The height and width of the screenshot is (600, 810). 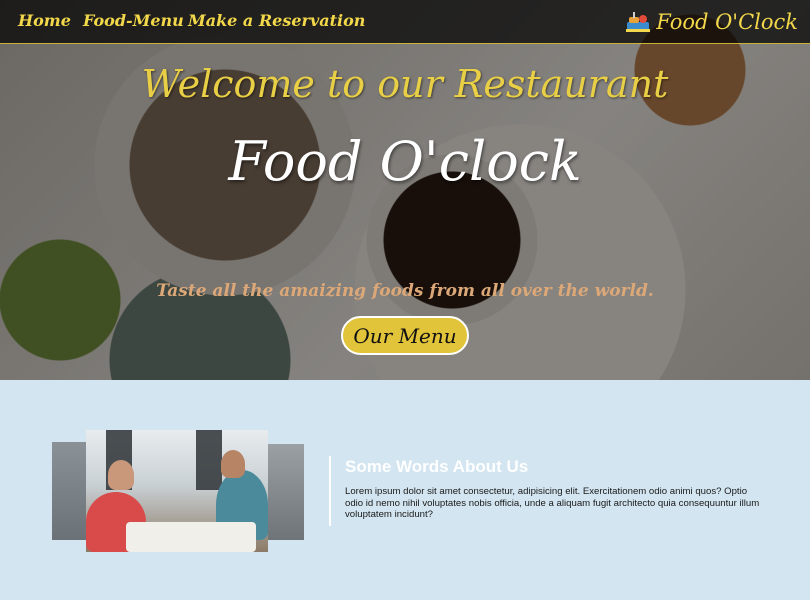 What do you see at coordinates (284, 492) in the screenshot?
I see `about-photo-right` at bounding box center [284, 492].